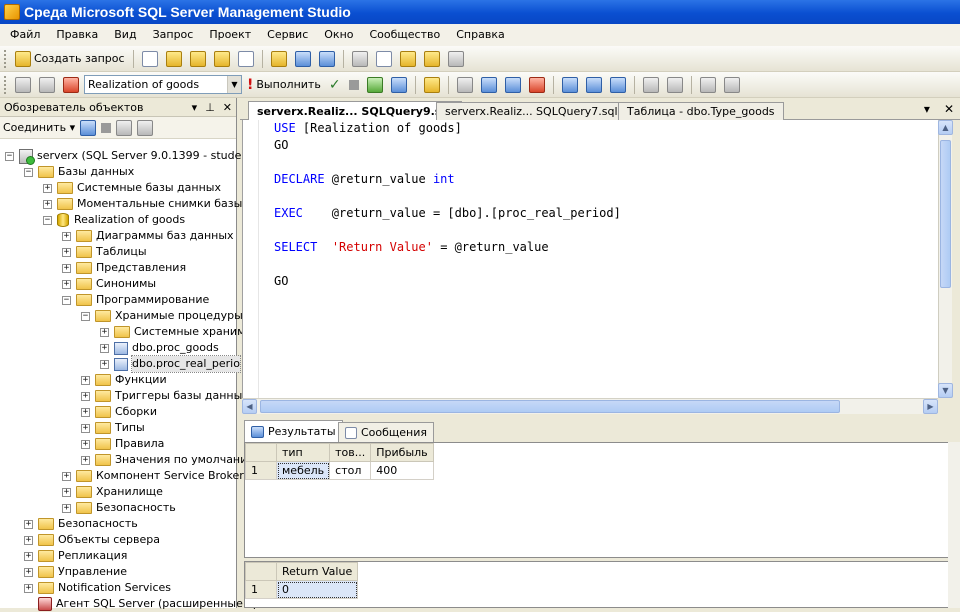 The image size is (960, 612). Describe the element at coordinates (375, 85) in the screenshot. I see `display-plan-button` at that location.